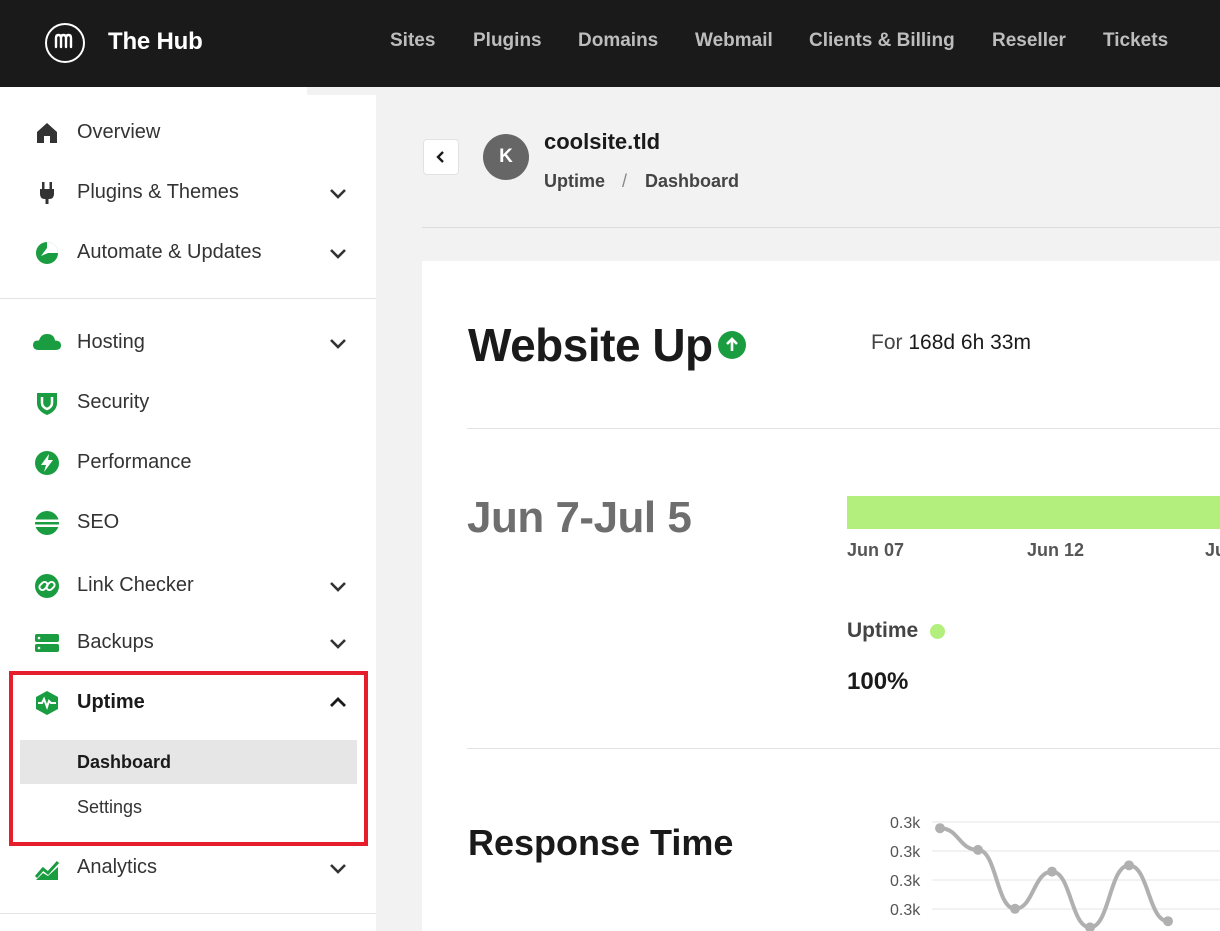 This screenshot has width=1220, height=931. What do you see at coordinates (47, 463) in the screenshot?
I see `bolt-icon` at bounding box center [47, 463].